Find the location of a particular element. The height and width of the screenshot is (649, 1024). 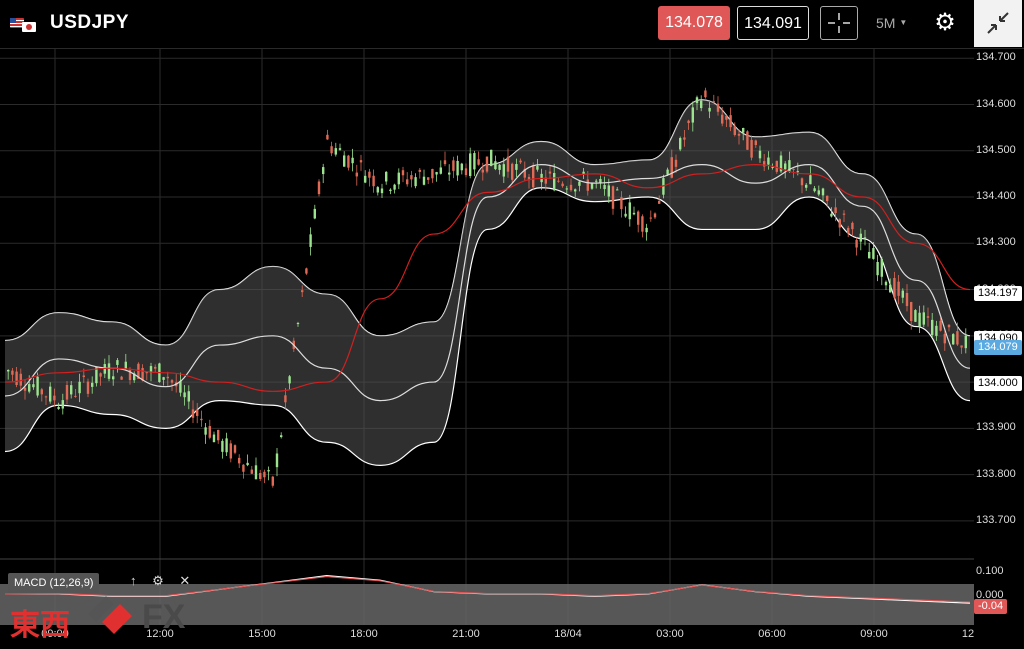

price-tick-label: 134.300 is located at coordinates (996, 242).